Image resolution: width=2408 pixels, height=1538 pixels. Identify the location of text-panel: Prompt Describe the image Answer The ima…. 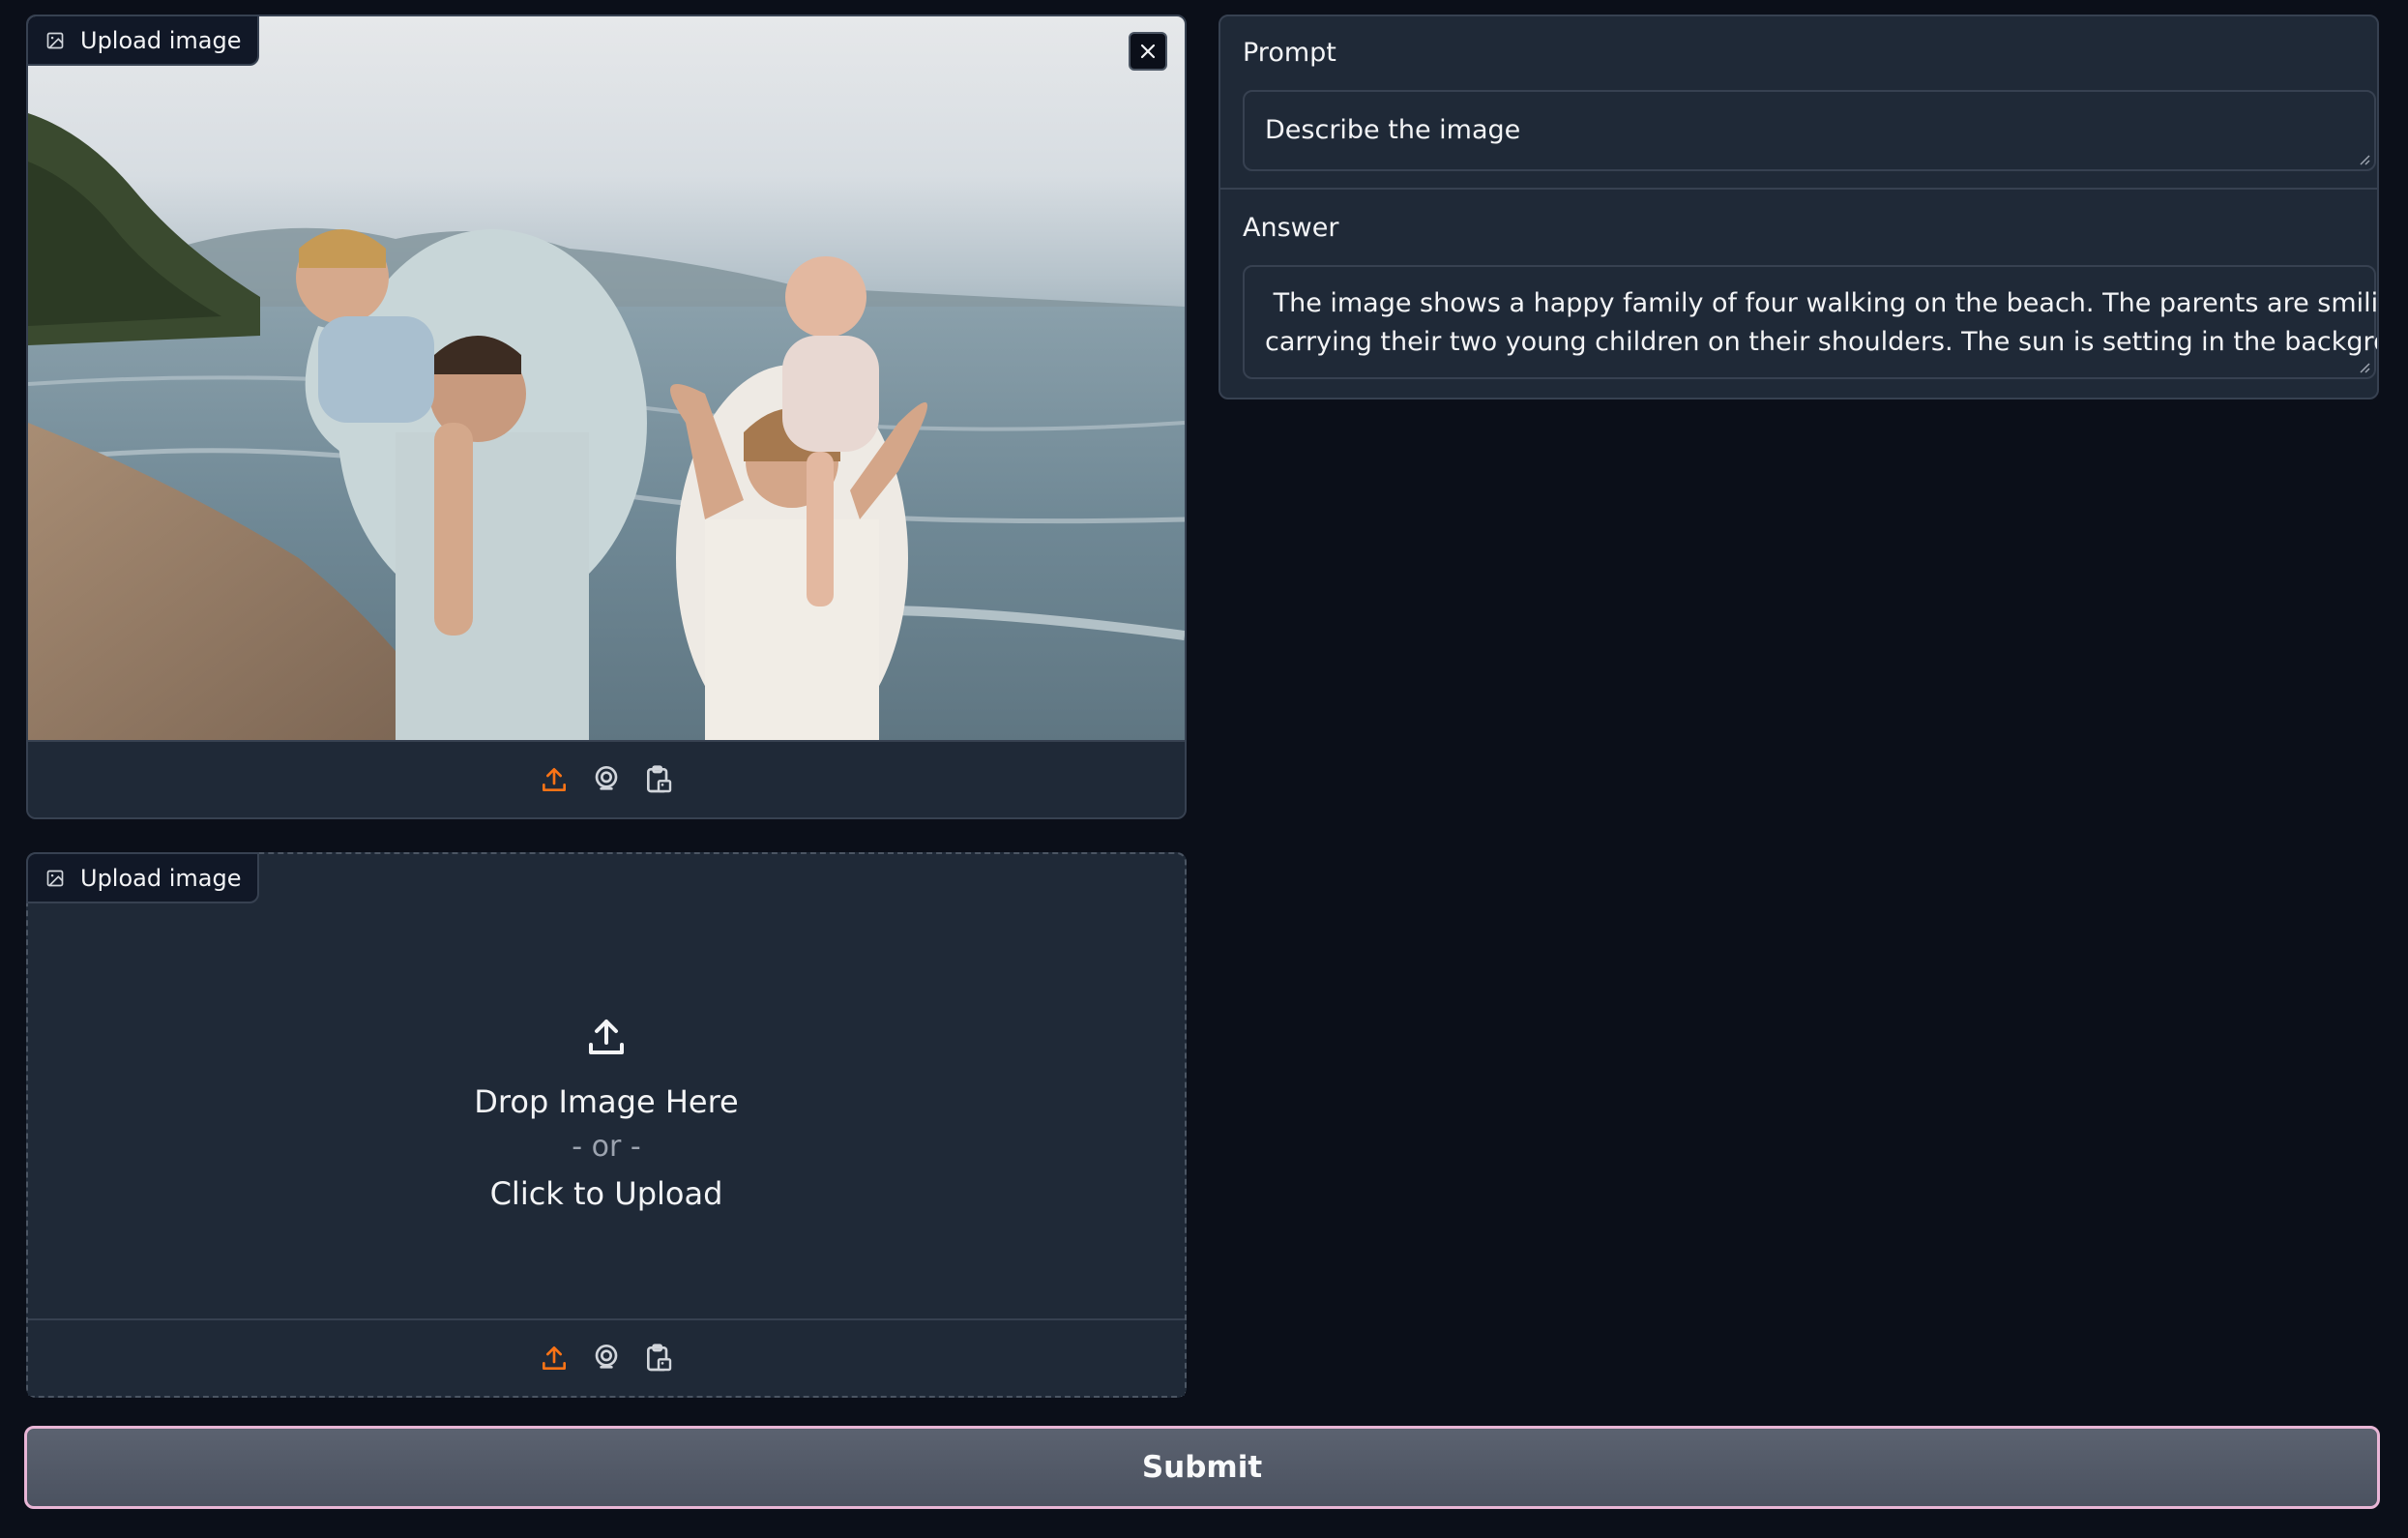
(1799, 207).